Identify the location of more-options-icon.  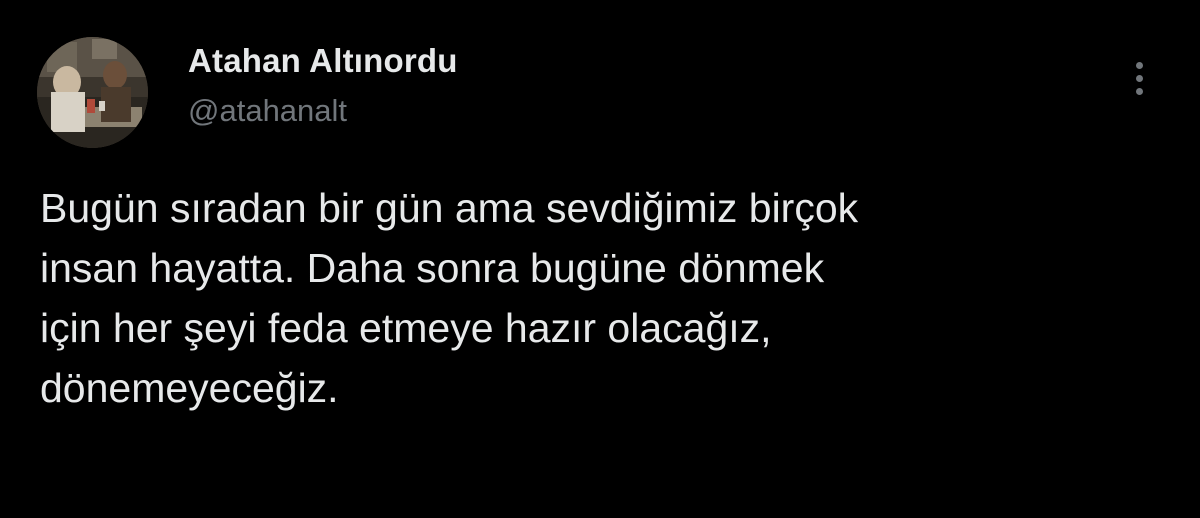
(1139, 78).